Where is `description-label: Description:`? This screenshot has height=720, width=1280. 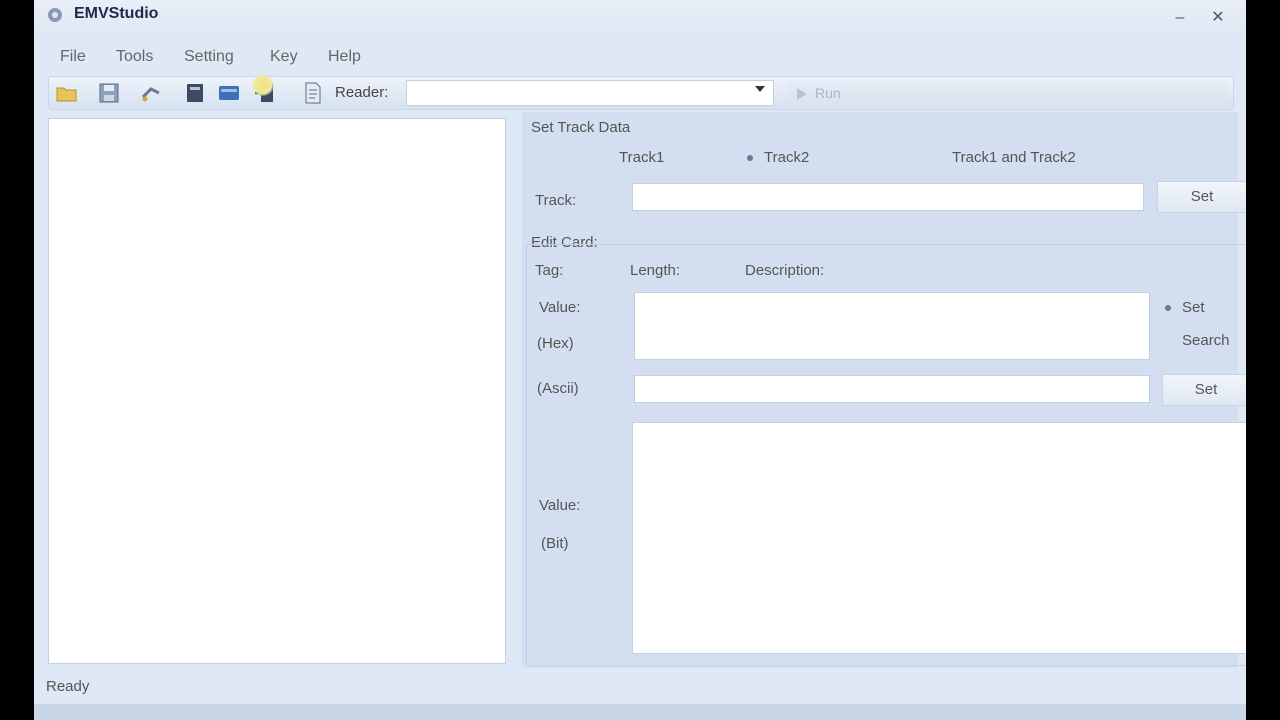 description-label: Description: is located at coordinates (785, 270).